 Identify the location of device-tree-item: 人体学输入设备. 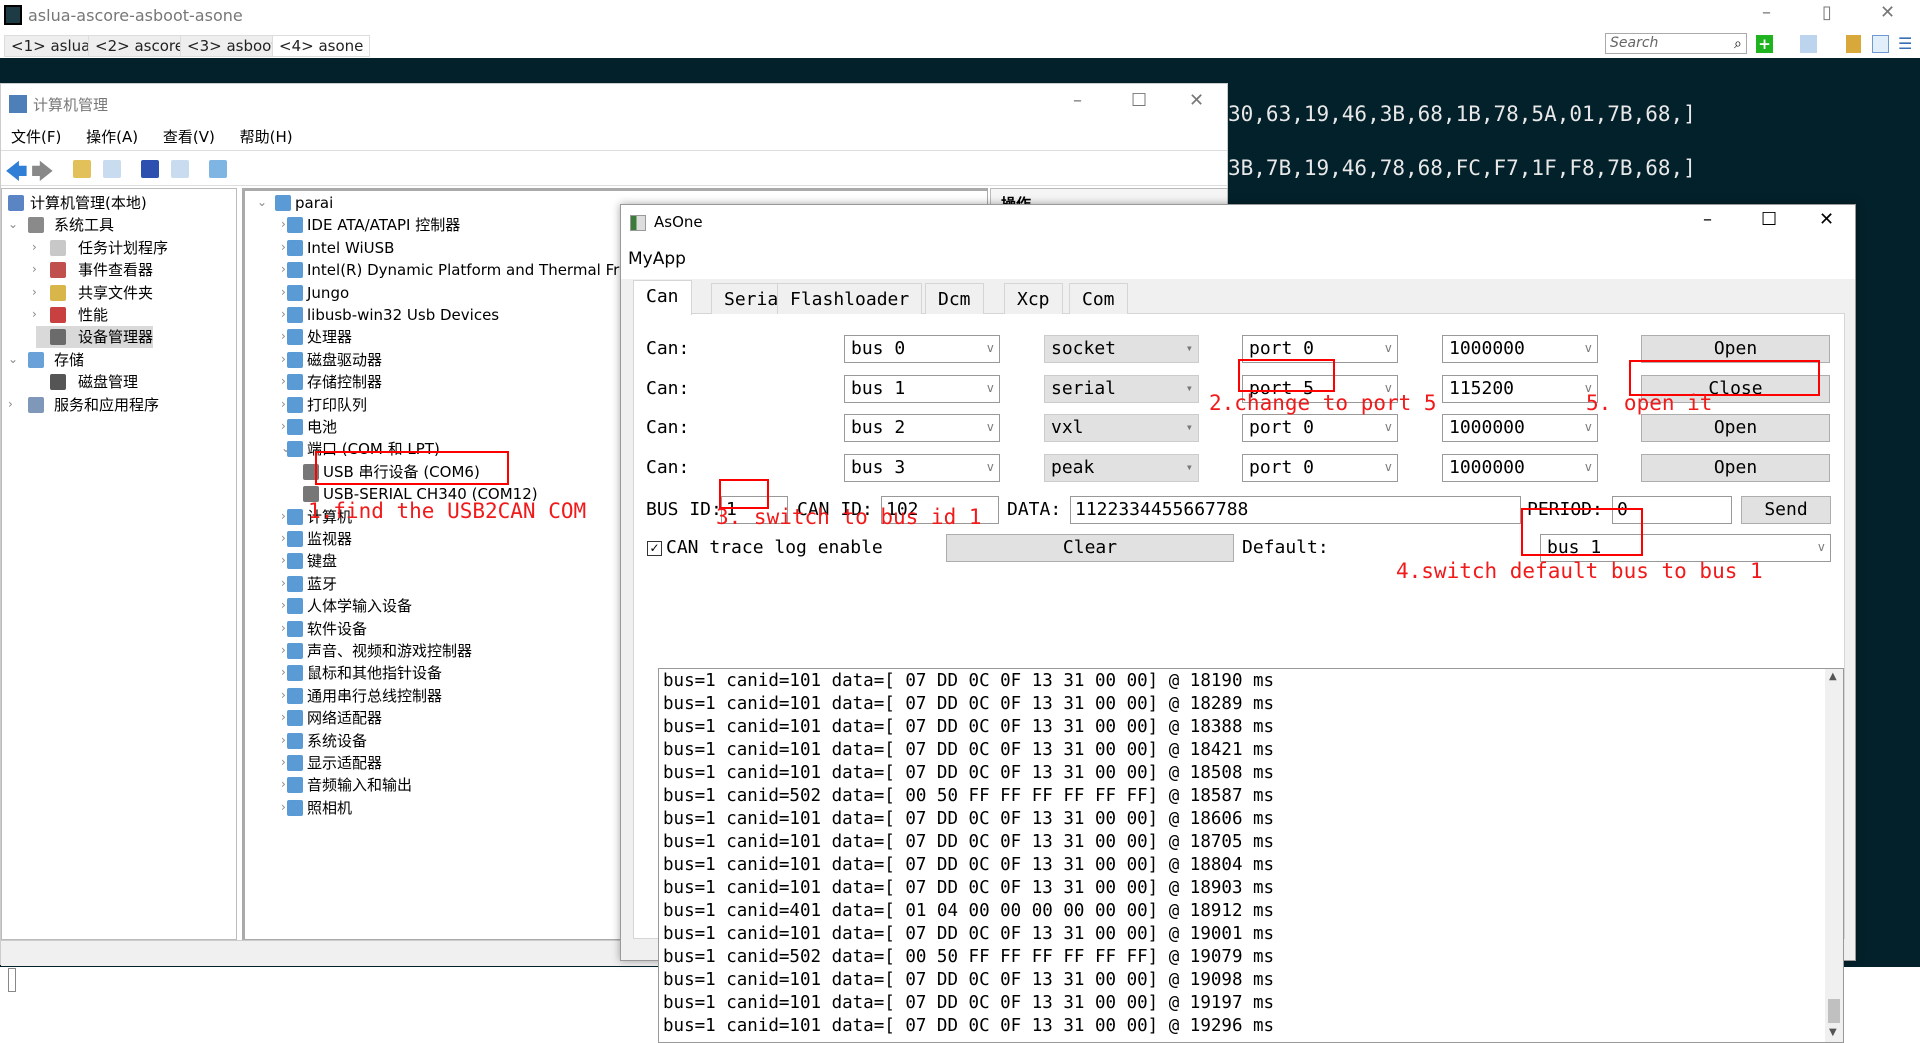
(359, 606).